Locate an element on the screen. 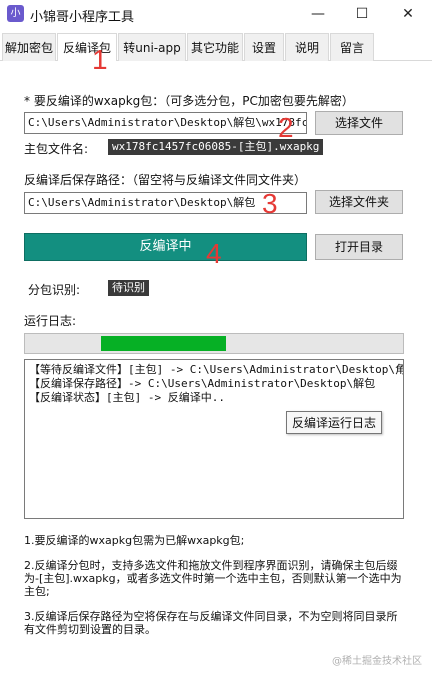  progress-bar is located at coordinates (214, 343).